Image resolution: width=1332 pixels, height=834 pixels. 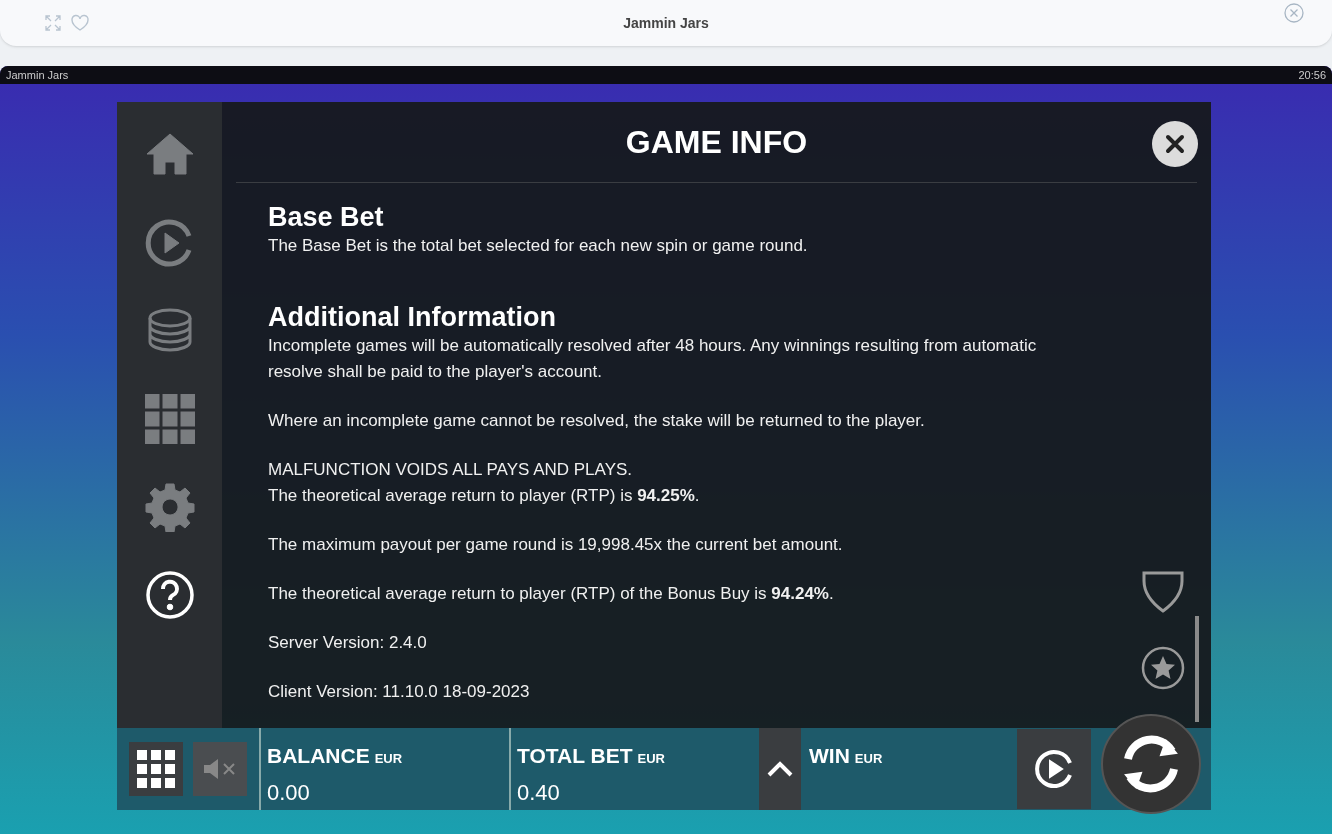 What do you see at coordinates (412, 317) in the screenshot?
I see `section-heading: Additional Information` at bounding box center [412, 317].